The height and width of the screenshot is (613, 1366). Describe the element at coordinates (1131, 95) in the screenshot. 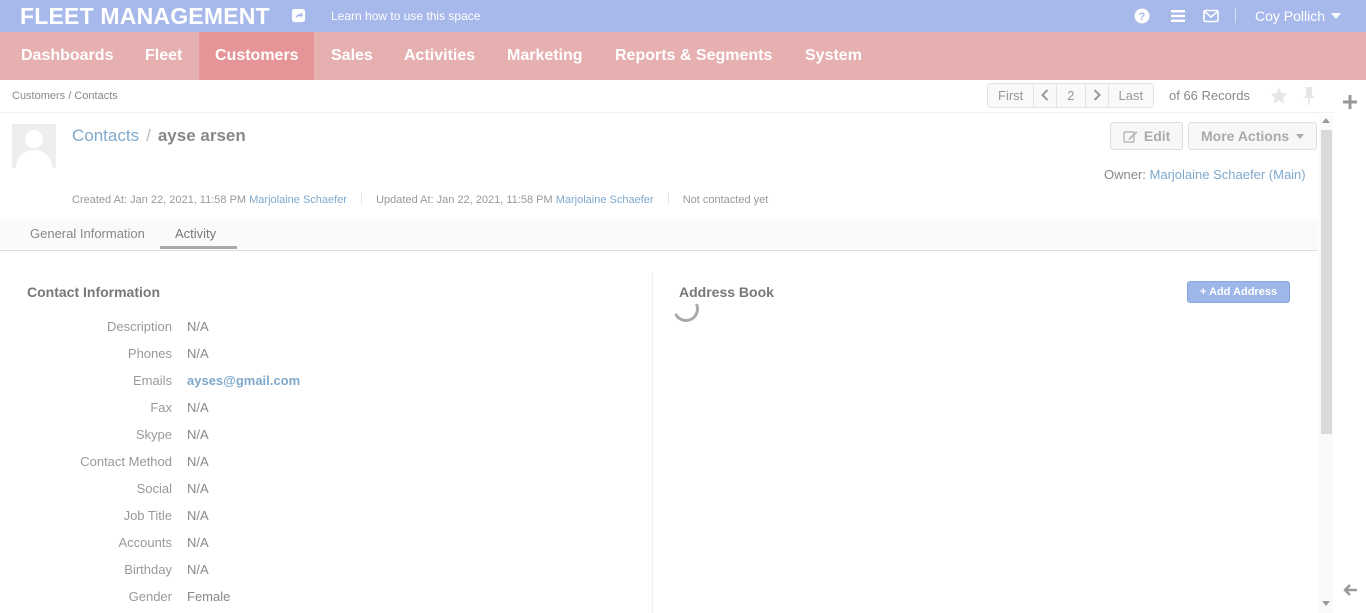

I see `pager-last-button: Last` at that location.